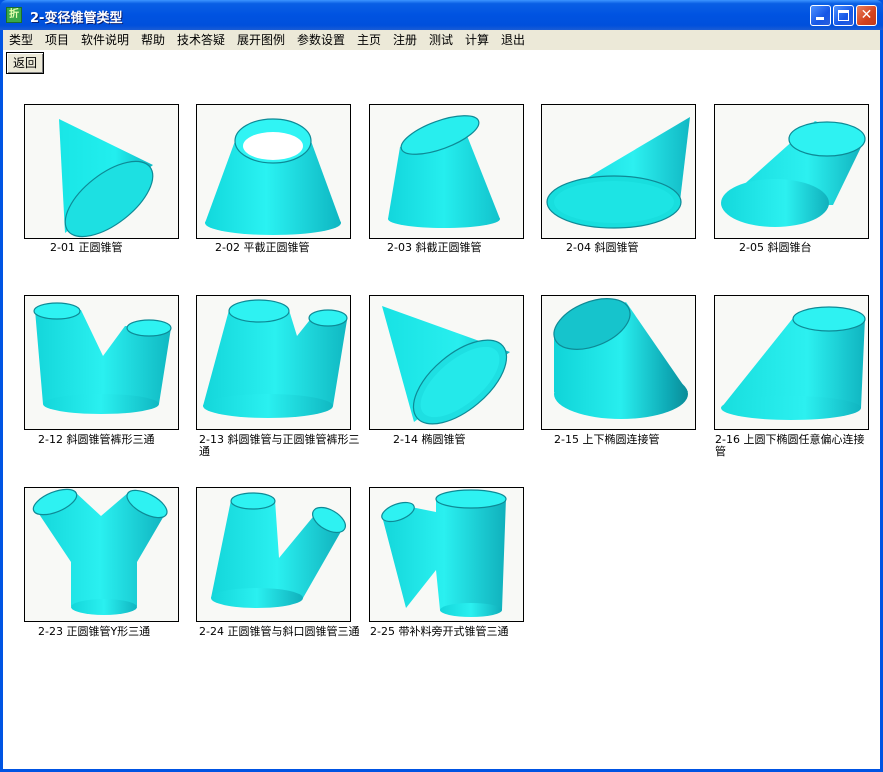 The height and width of the screenshot is (772, 883). Describe the element at coordinates (275, 358) in the screenshot. I see `mixed-pants-tee-icon` at that location.